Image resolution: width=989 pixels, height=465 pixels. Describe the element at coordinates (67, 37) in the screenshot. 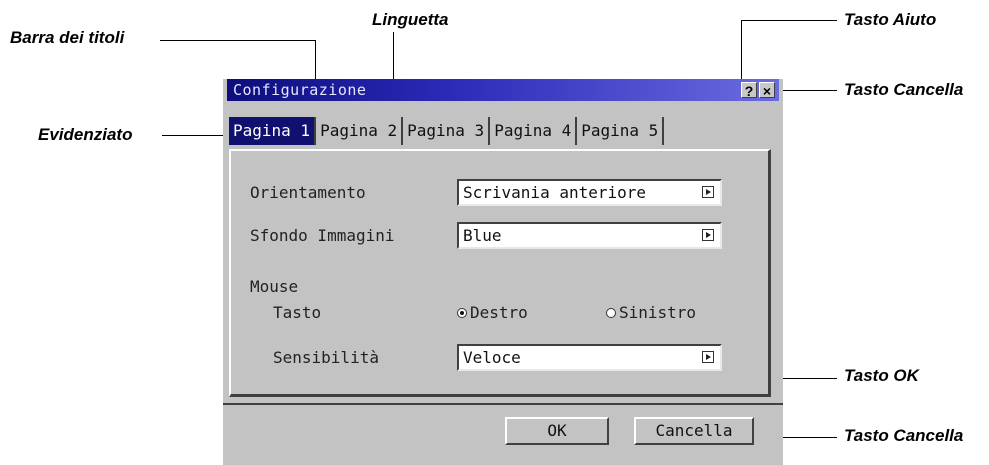

I see `callout-title-bar: Barra dei titoli` at that location.